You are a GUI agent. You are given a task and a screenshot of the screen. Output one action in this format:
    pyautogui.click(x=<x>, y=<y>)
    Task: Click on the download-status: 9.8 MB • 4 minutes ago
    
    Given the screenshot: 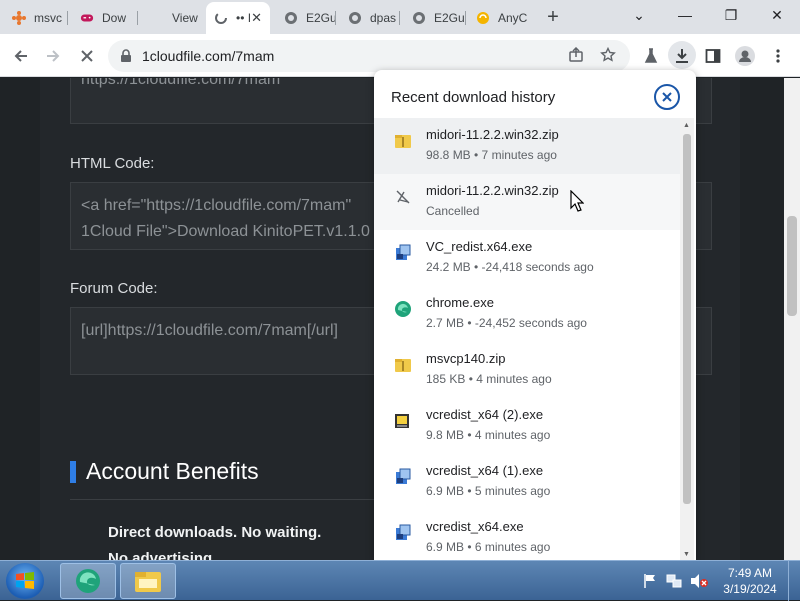 What is the action you would take?
    pyautogui.click(x=488, y=435)
    